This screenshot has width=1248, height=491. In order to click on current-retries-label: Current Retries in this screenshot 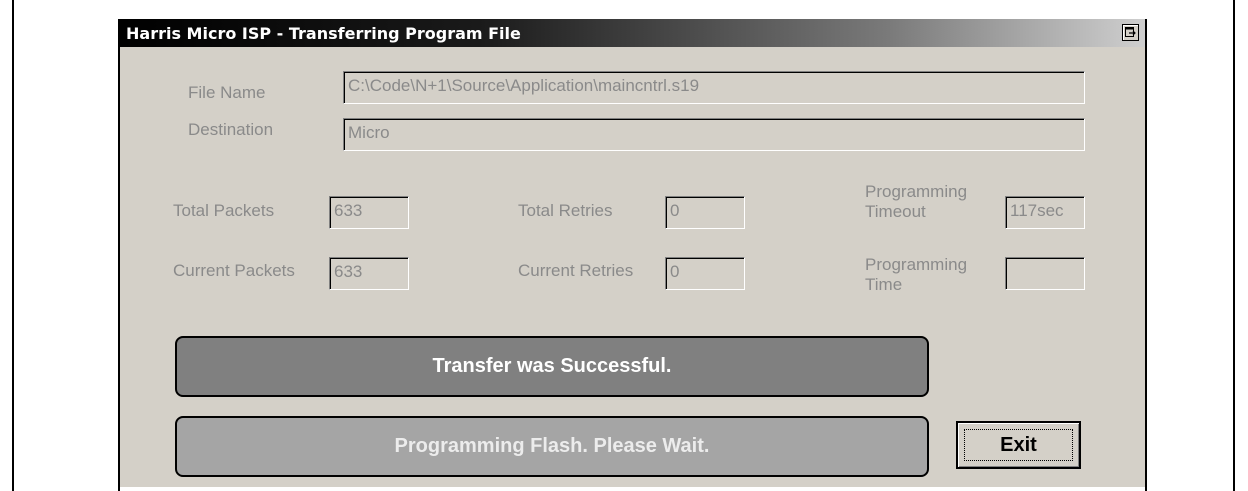, I will do `click(576, 270)`.